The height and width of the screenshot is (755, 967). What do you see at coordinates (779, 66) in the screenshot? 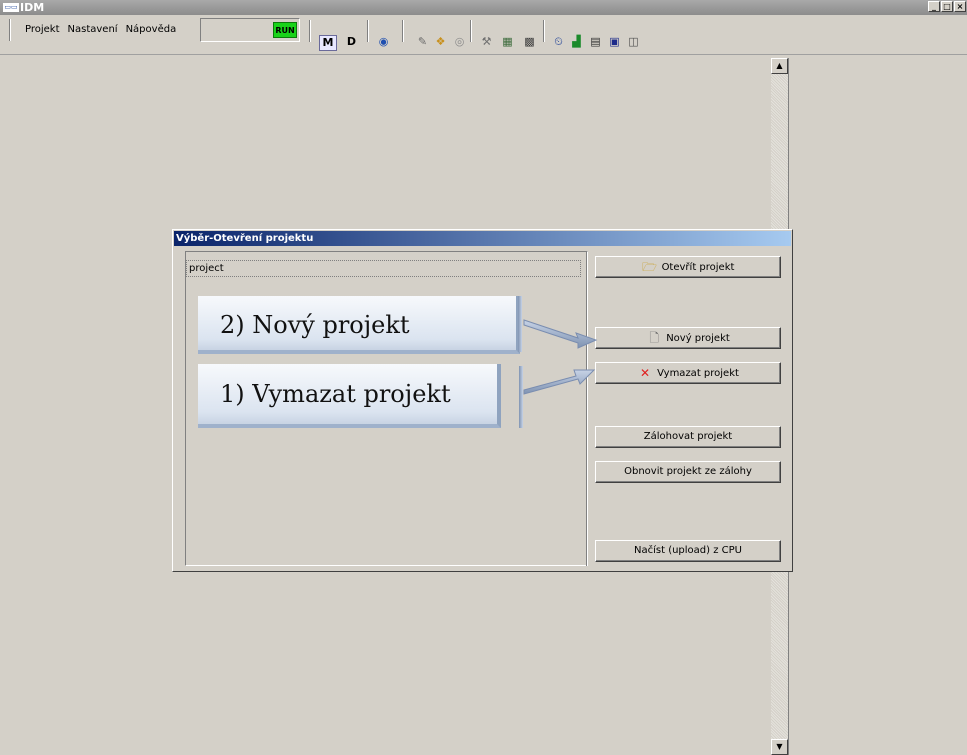
I see `scroll-up-button: ▲` at bounding box center [779, 66].